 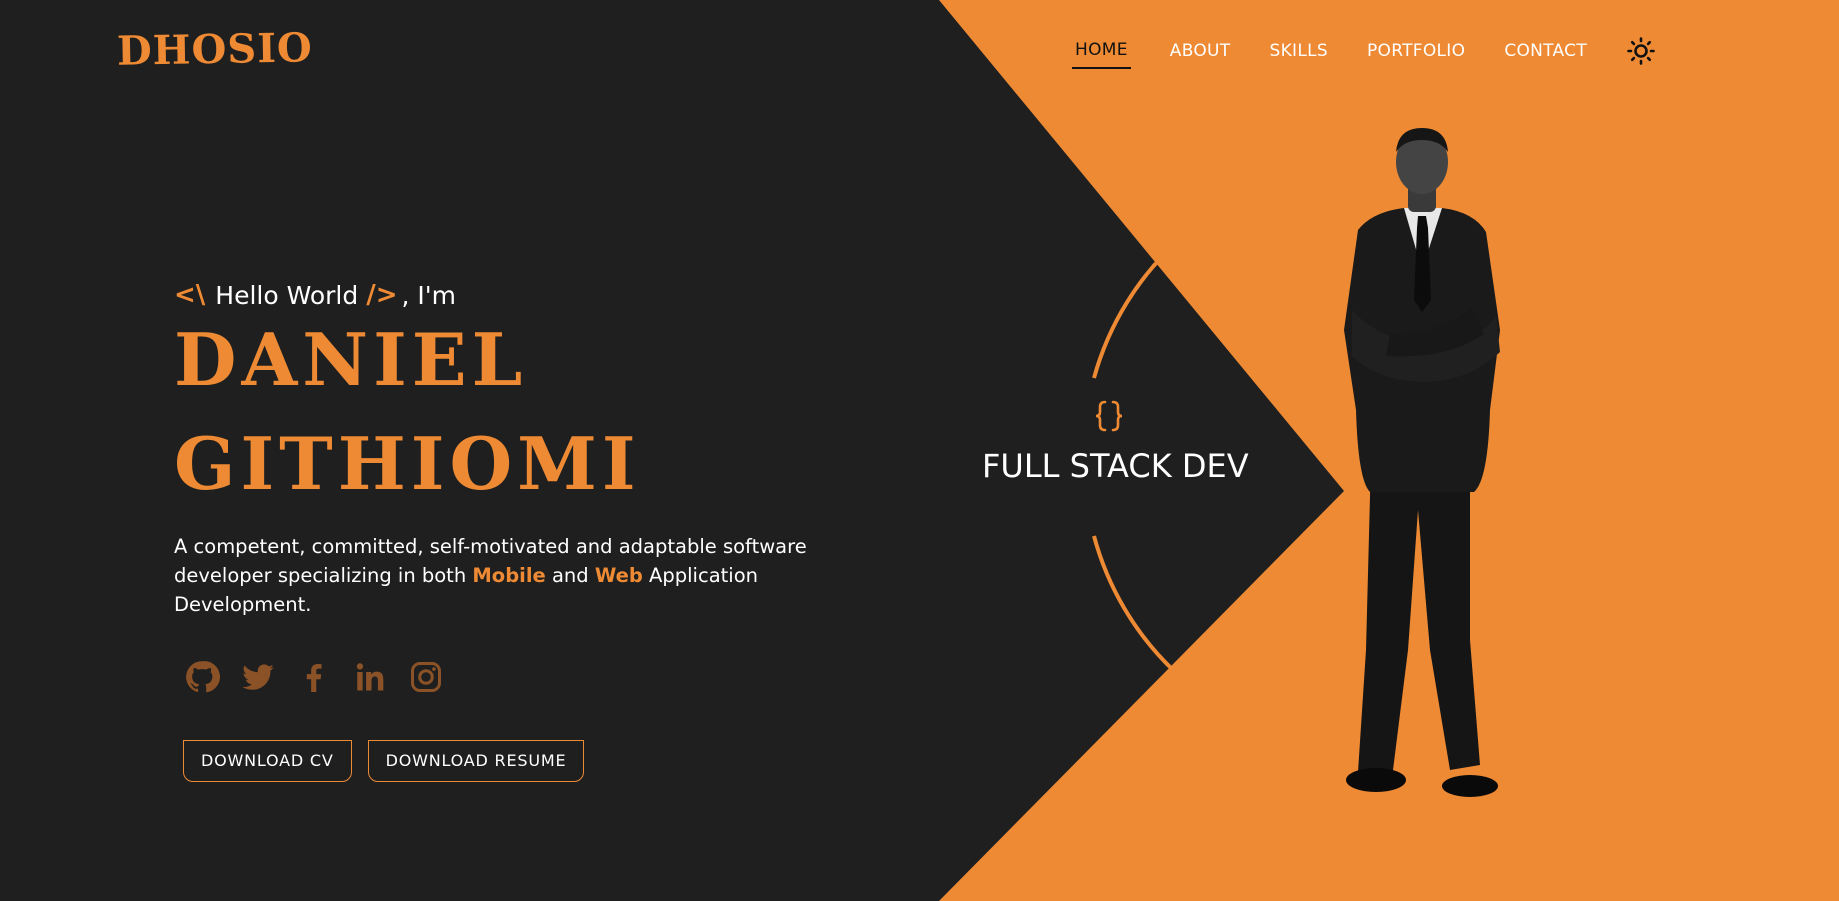 I want to click on code-tag-open: <\, so click(x=190, y=295).